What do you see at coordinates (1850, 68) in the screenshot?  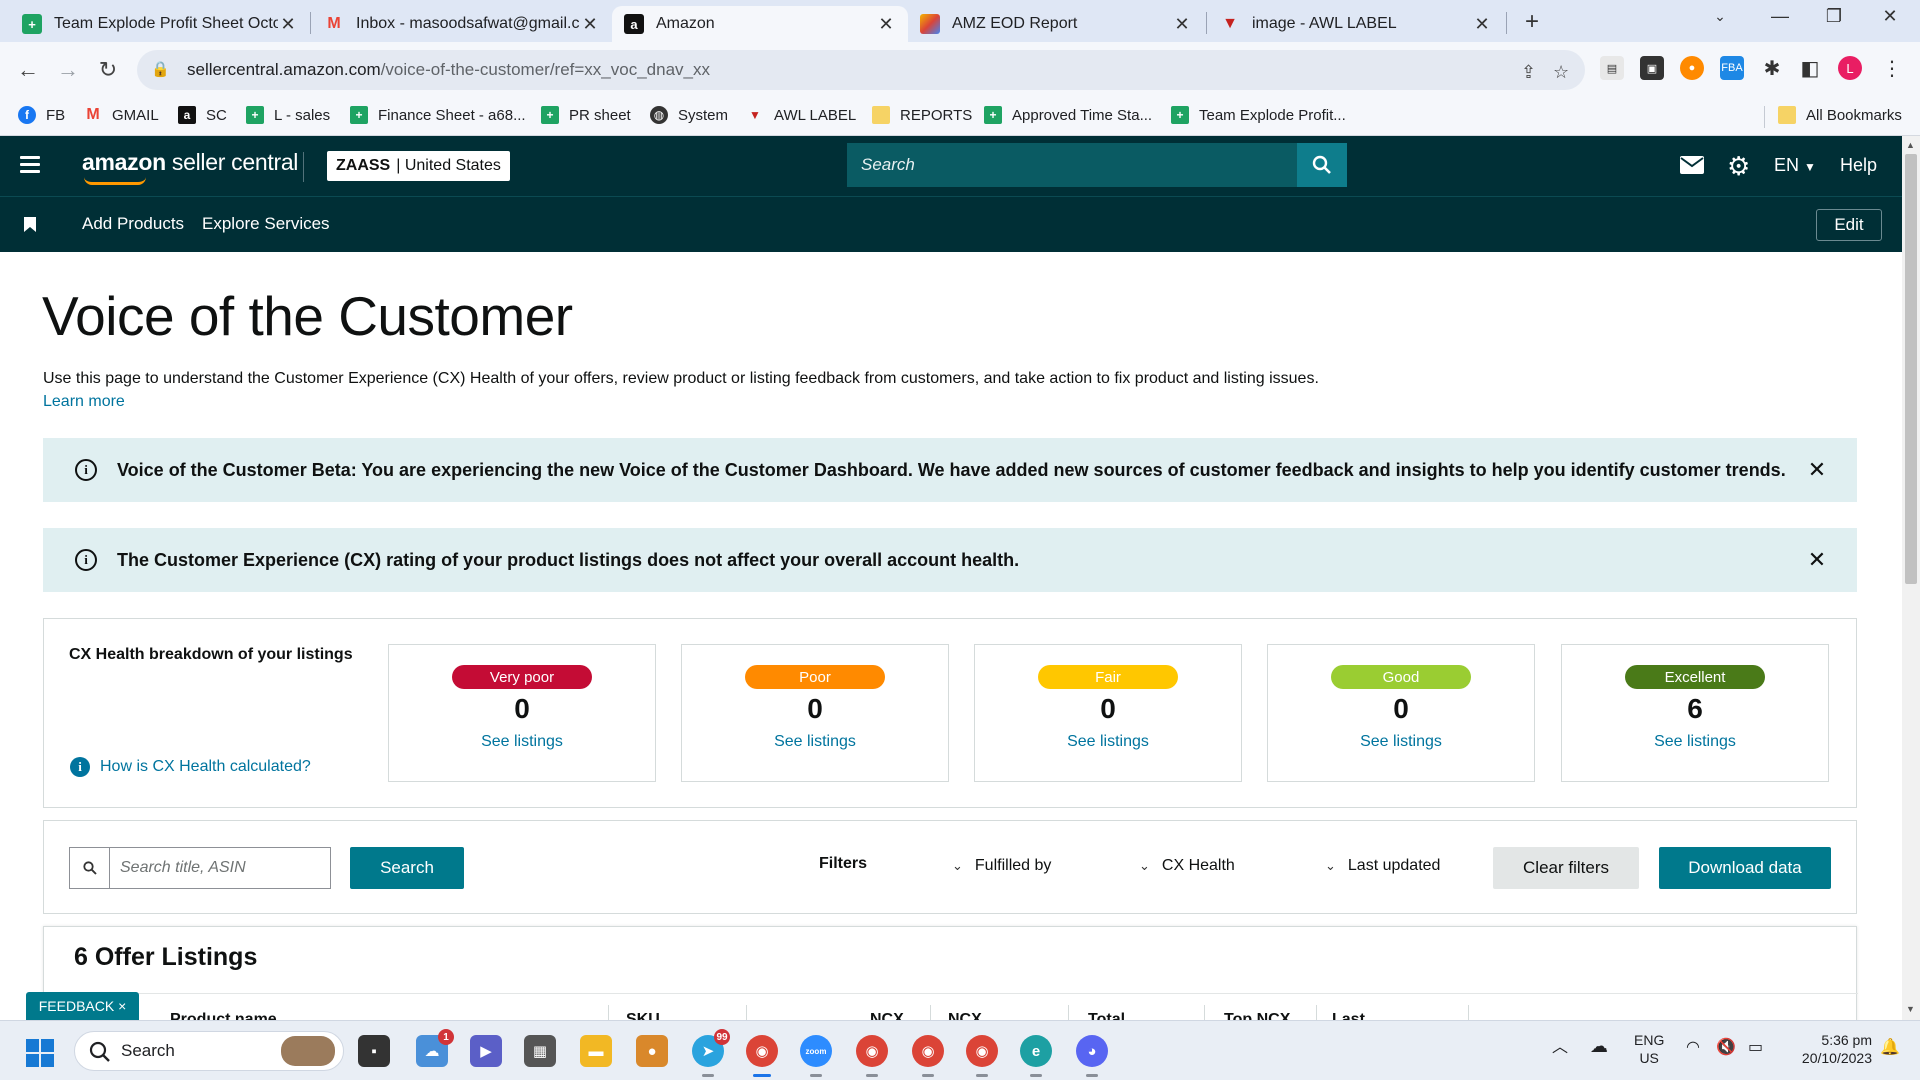 I see `profile-avatar: L` at bounding box center [1850, 68].